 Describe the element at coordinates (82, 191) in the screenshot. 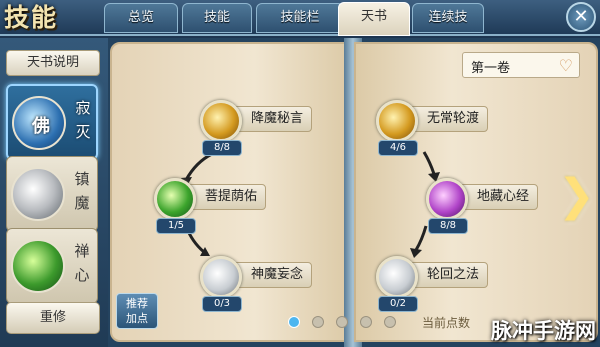

I see `school-name: 镇魔` at that location.